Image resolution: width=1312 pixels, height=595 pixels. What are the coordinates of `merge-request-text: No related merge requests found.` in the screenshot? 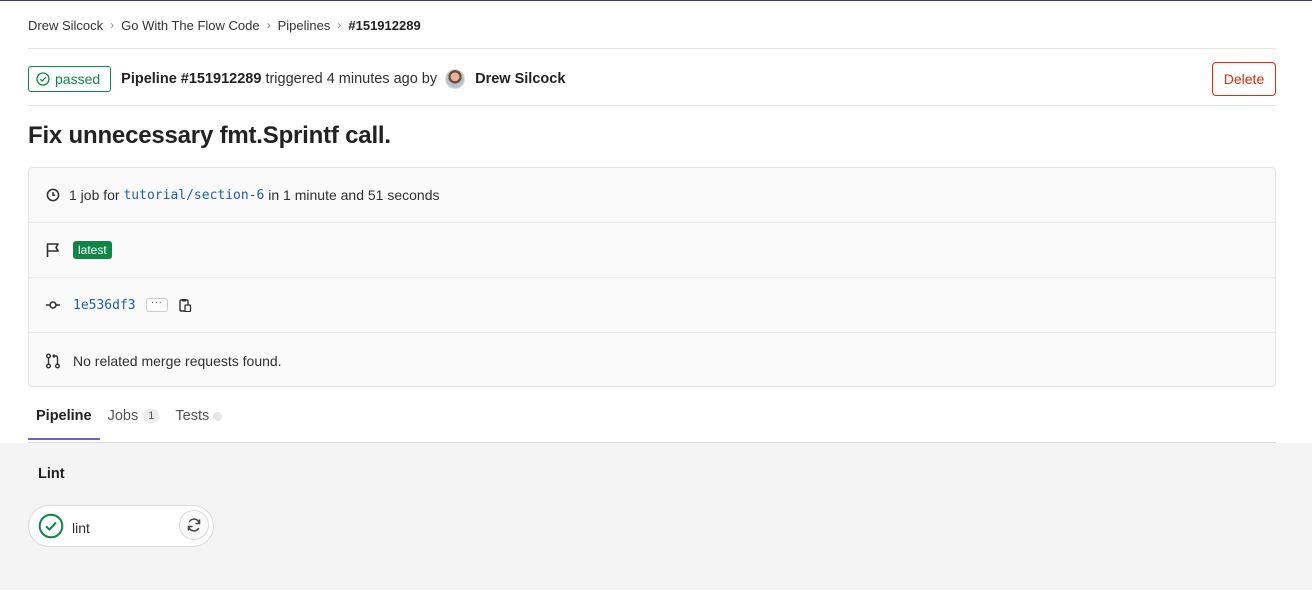 It's located at (177, 360).